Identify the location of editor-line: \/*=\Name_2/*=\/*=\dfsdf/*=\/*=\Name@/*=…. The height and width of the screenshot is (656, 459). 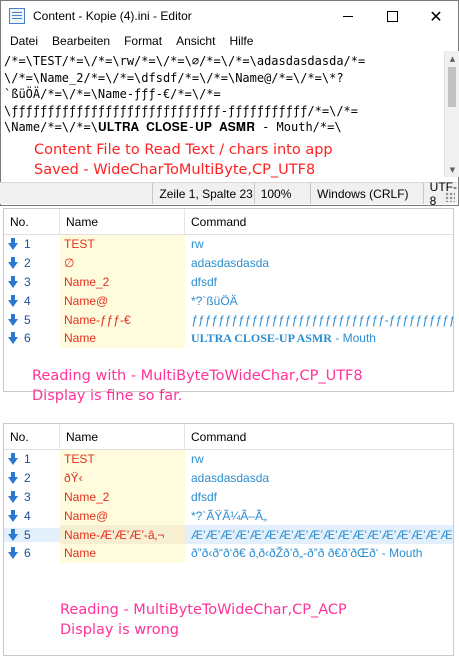
(174, 77).